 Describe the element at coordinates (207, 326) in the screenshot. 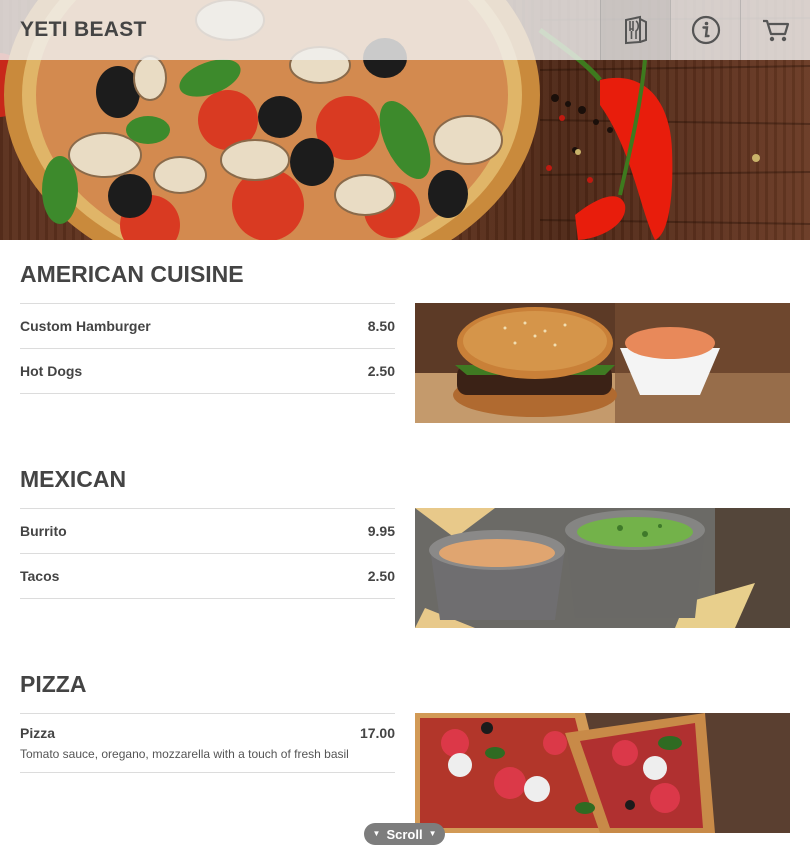

I see `menu-item-custom-hamburger: Custom Hamburger 8.50` at that location.